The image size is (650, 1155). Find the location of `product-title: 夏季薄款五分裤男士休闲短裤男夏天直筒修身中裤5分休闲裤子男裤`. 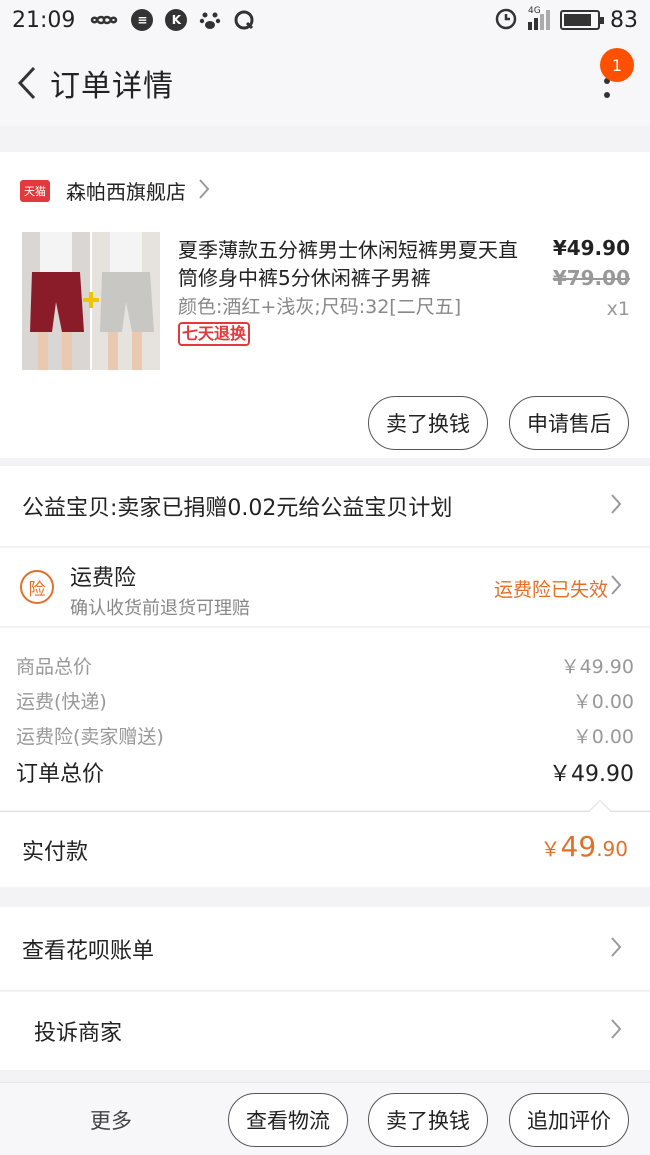

product-title: 夏季薄款五分裤男士休闲短裤男夏天直筒修身中裤5分休闲裤子男裤 is located at coordinates (348, 264).